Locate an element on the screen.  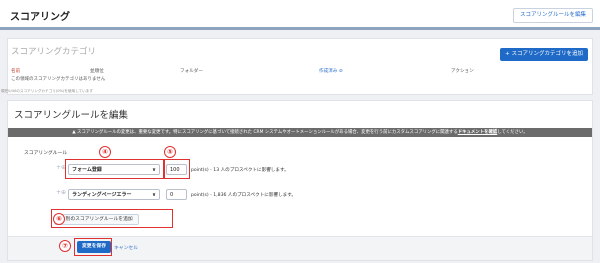
add-another-rule-button: + 別のスコアリングルールを追加 is located at coordinates (96, 219).